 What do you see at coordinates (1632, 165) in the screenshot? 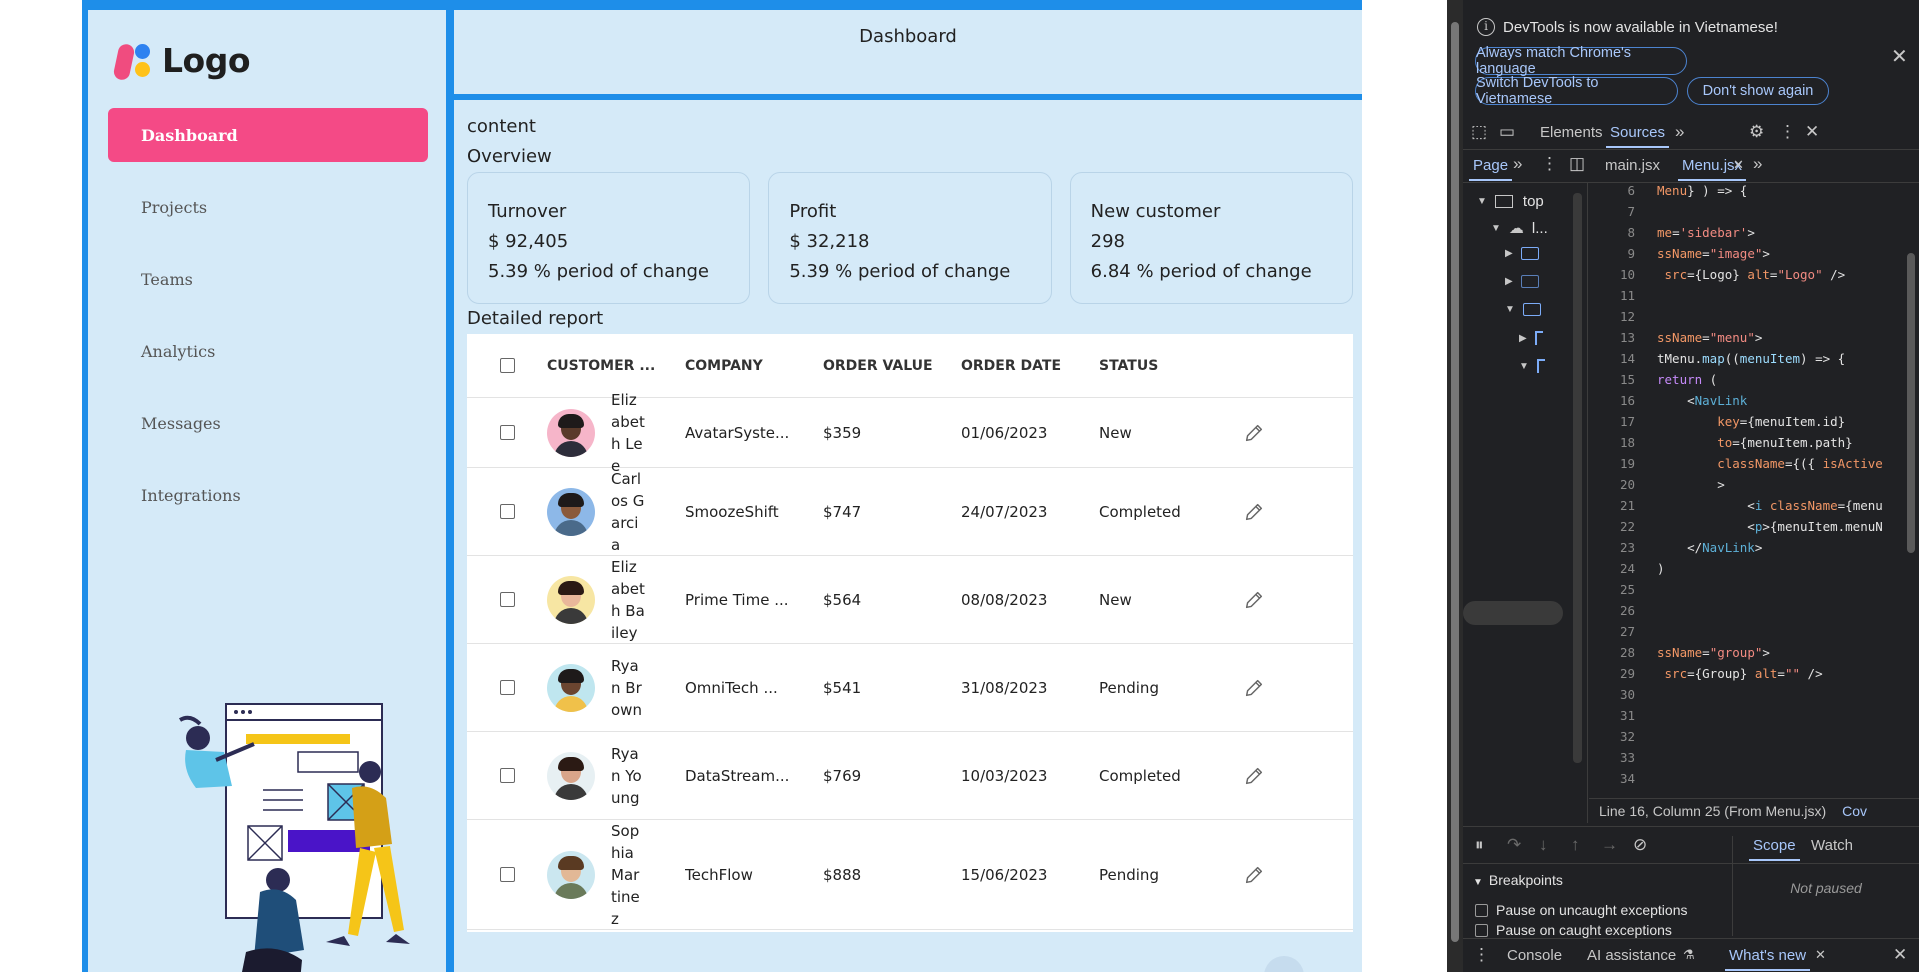
I see `tab-file-main: main.jsx` at bounding box center [1632, 165].